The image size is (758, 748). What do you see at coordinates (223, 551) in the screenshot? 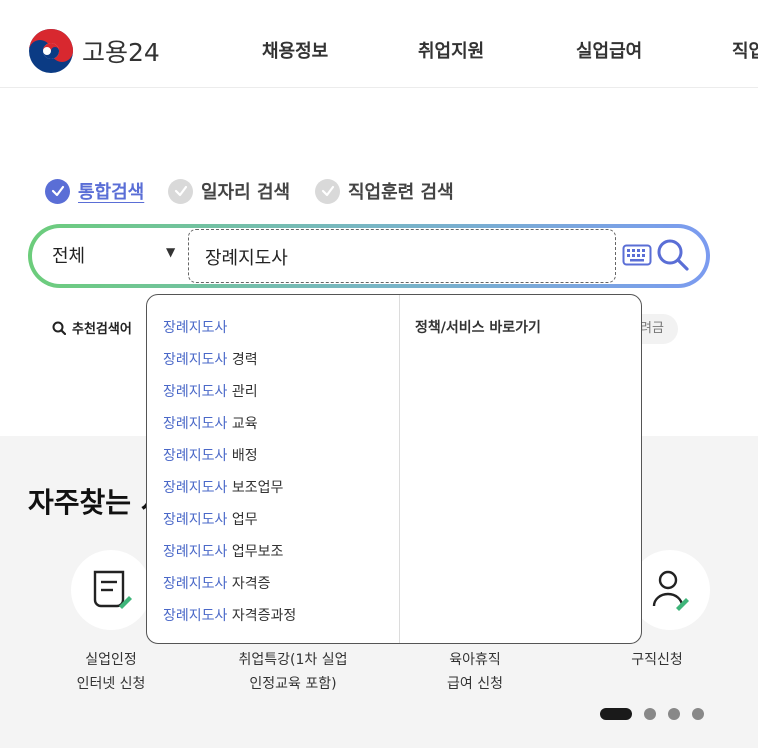
I see `suggestion-item: 장례지도사 업무보조` at bounding box center [223, 551].